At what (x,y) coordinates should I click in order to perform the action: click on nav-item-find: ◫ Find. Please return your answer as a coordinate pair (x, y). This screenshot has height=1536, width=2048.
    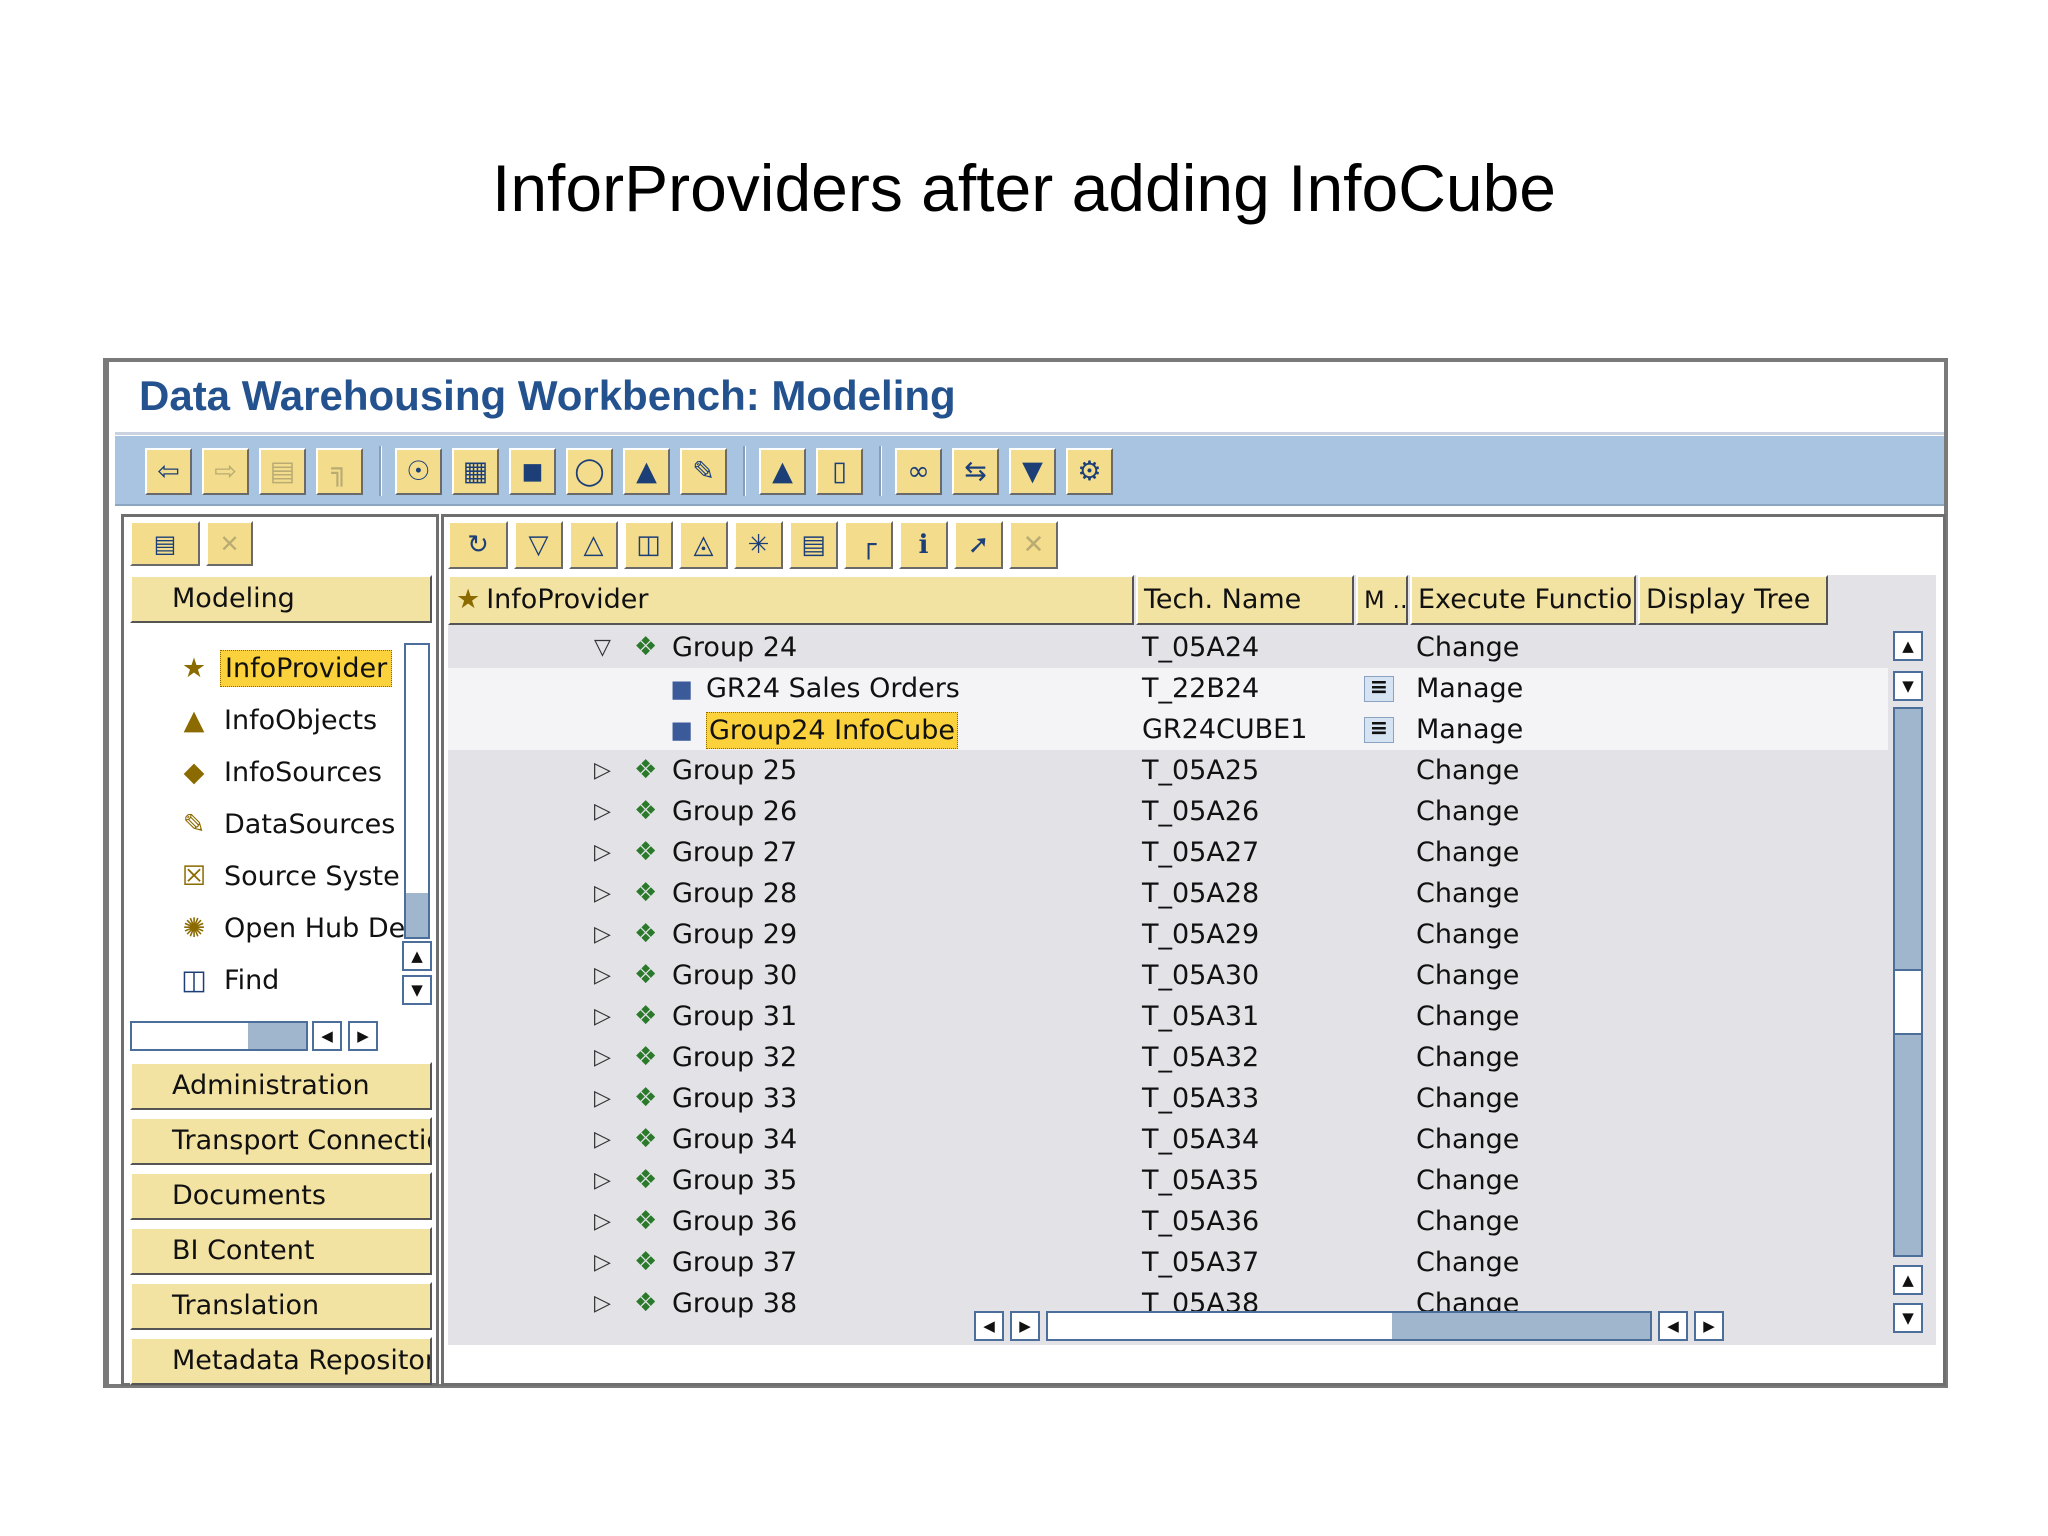
    Looking at the image, I should click on (228, 980).